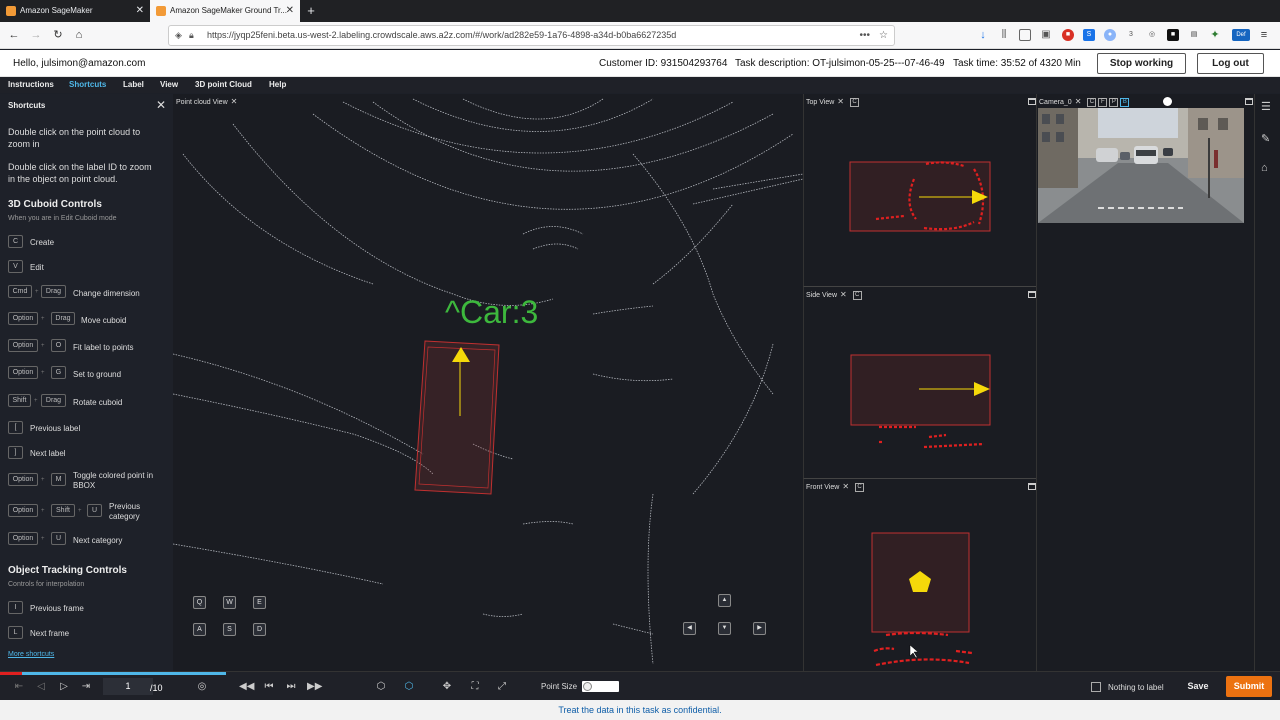  Describe the element at coordinates (11, 673) in the screenshot. I see `frame-progress-marker` at that location.